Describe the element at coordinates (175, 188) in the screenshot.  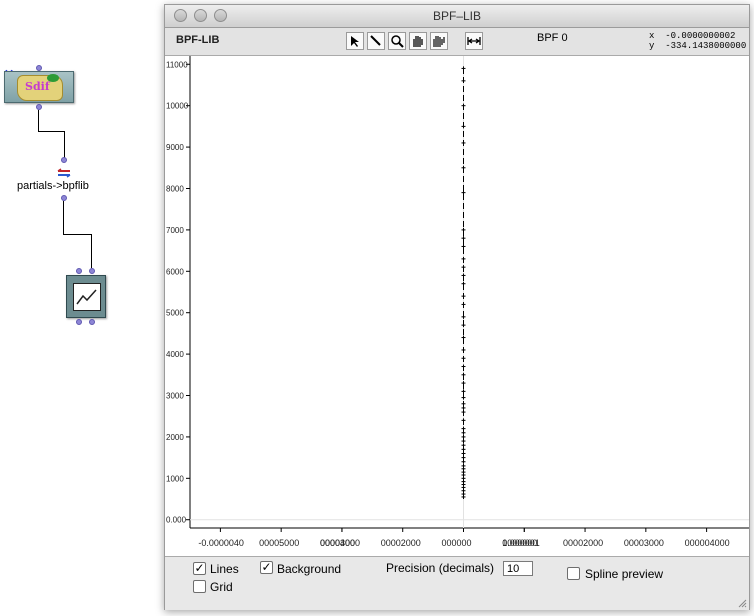
I see `y-tick-label: 8000` at that location.